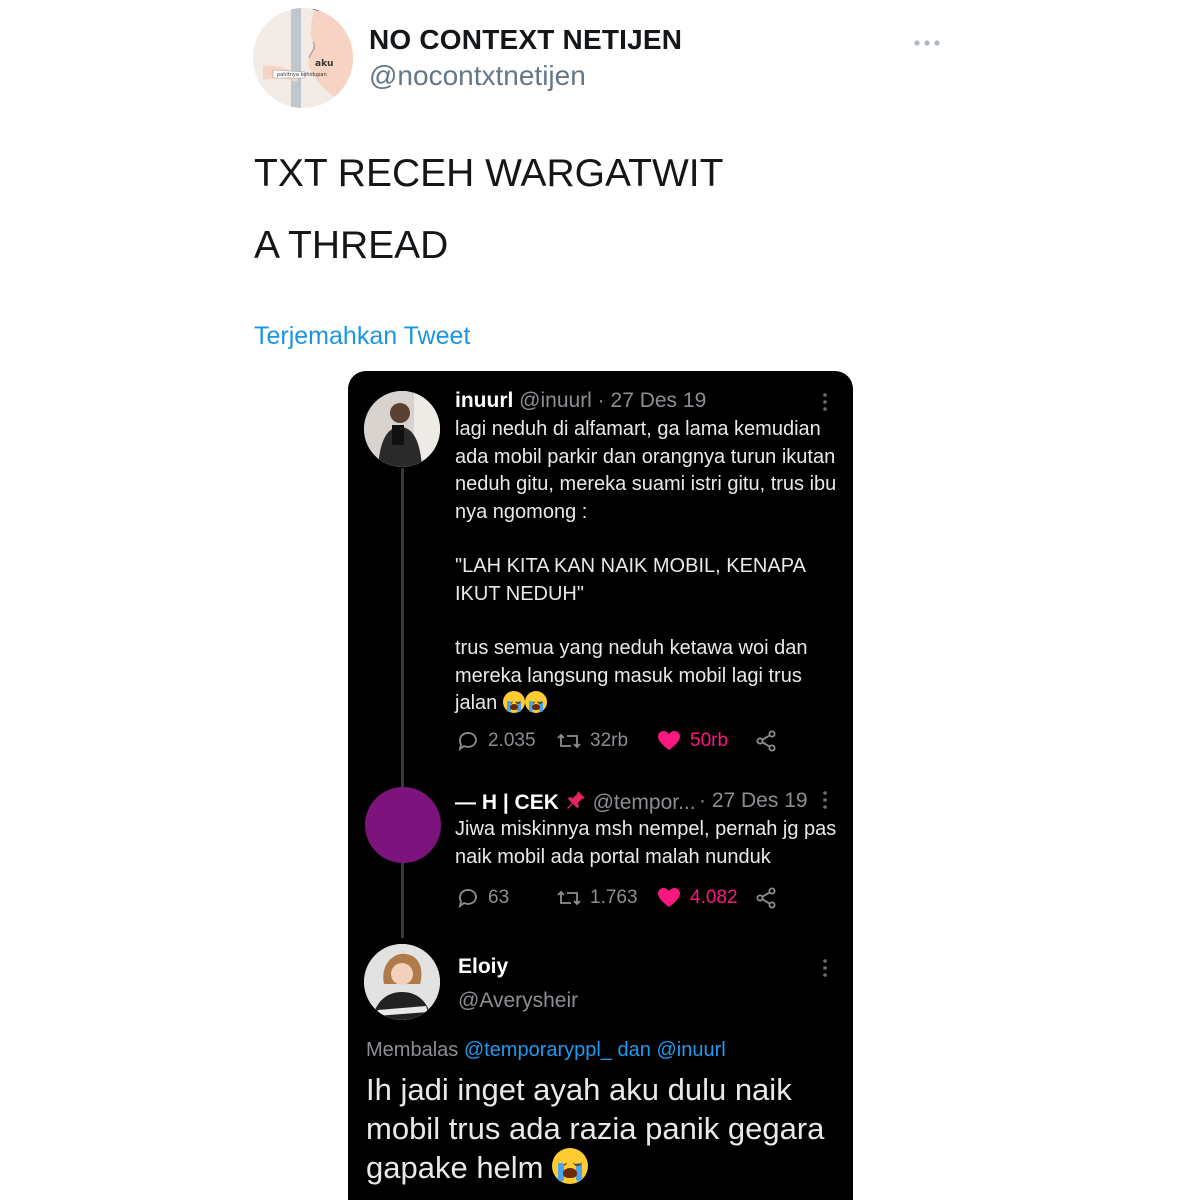 This screenshot has width=1200, height=1200. I want to click on tweet-author: inuurl @inuurl · 27 Des 19, so click(580, 401).